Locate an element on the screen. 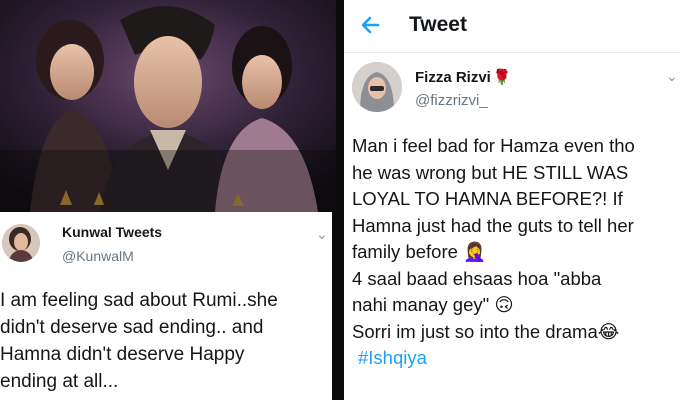 This screenshot has height=400, width=680. tweet-line: I am feeling sad about Rumi..she is located at coordinates (139, 300).